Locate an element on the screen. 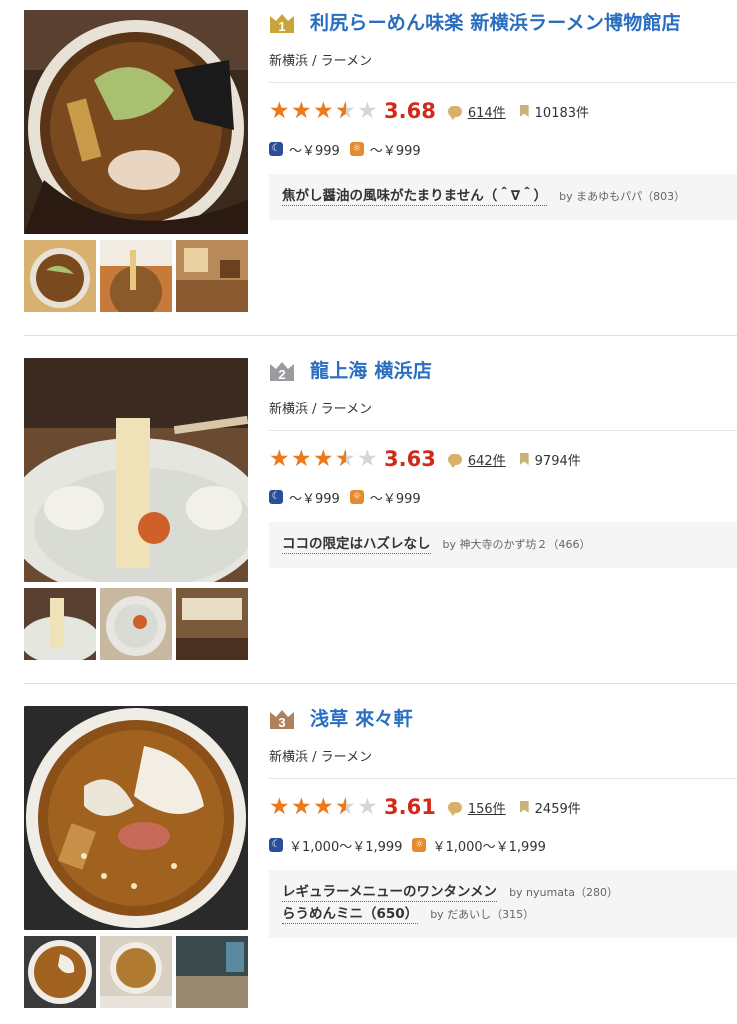  rank-number: 3 is located at coordinates (281, 722).